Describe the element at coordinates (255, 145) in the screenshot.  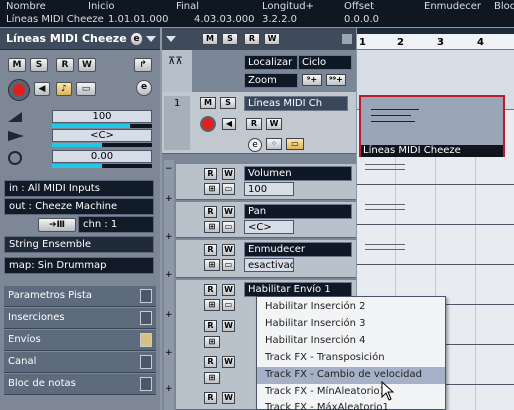
I see `track-edit-button: e` at that location.